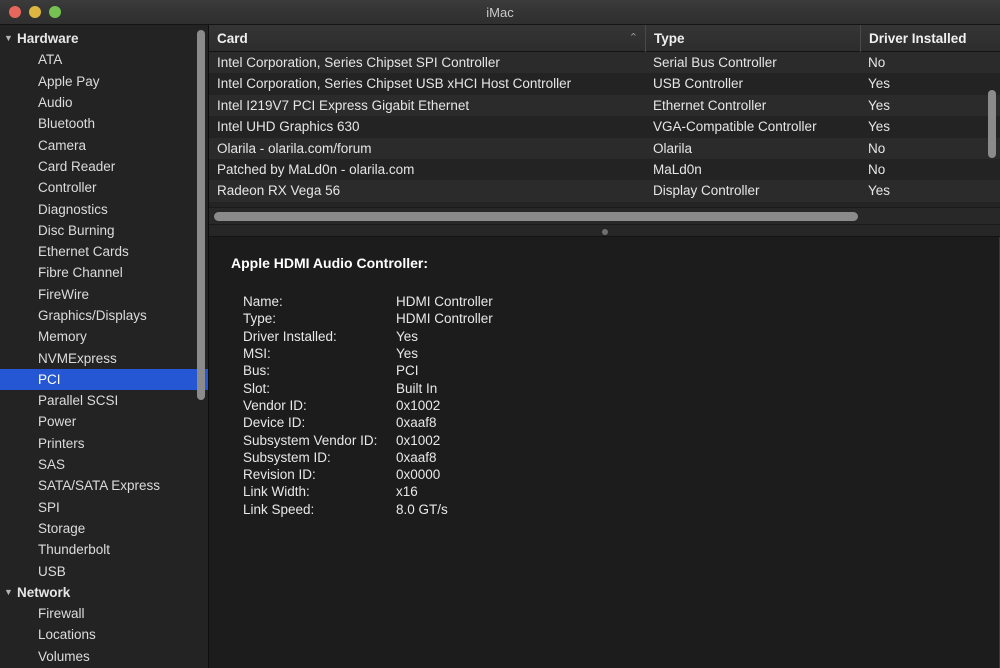 The width and height of the screenshot is (1000, 668). Describe the element at coordinates (310, 440) in the screenshot. I see `detail-label: Subsystem Vendor ID:` at that location.